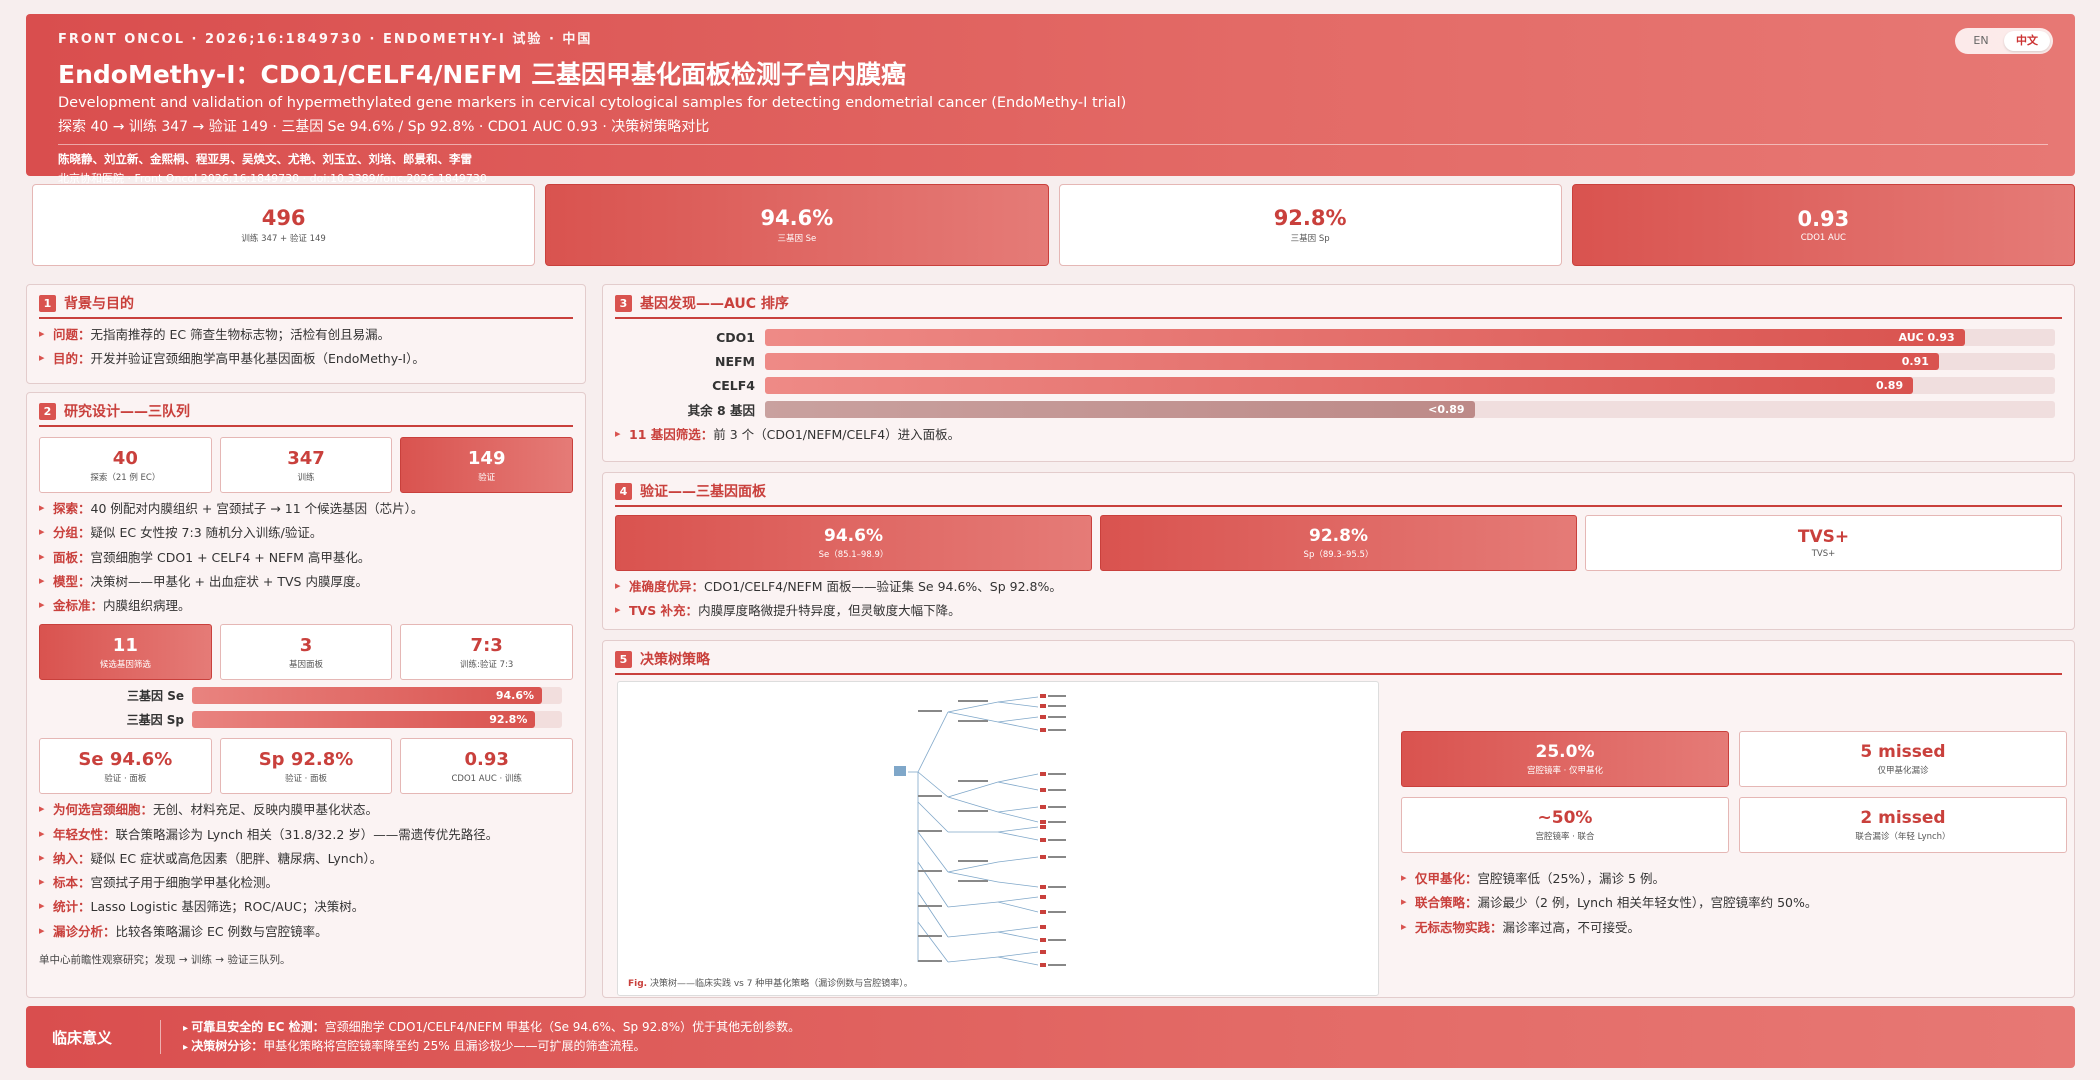 The height and width of the screenshot is (1080, 2100). I want to click on header-divider, so click(1053, 144).